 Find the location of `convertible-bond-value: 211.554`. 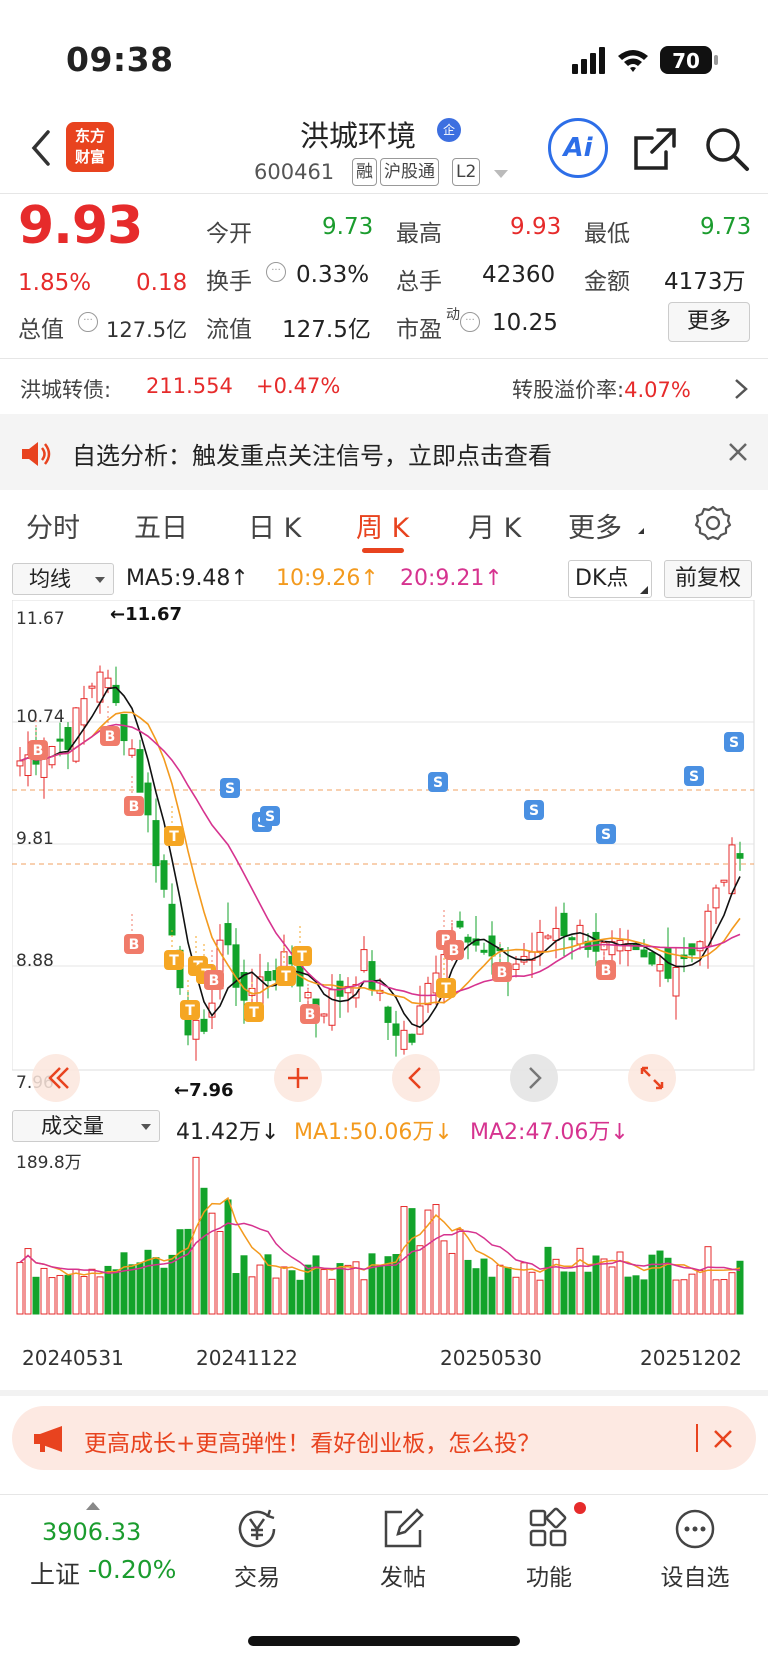

convertible-bond-value: 211.554 is located at coordinates (189, 386).